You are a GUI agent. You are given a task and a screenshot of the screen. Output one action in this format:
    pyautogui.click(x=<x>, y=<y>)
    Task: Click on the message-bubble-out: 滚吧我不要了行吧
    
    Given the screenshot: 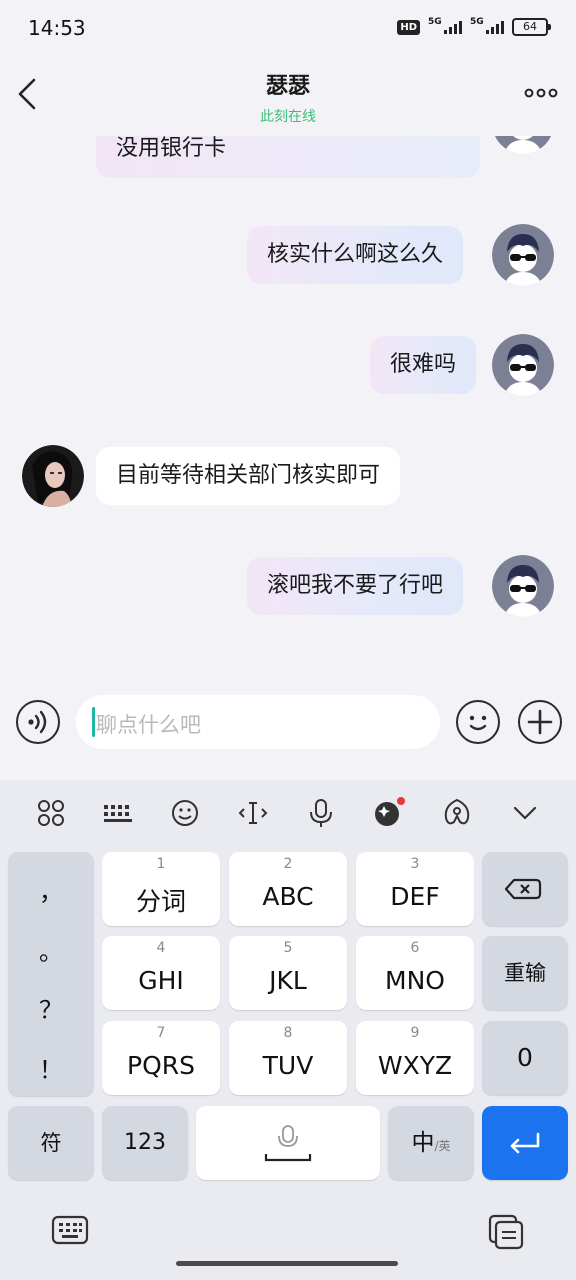 What is the action you would take?
    pyautogui.click(x=355, y=586)
    